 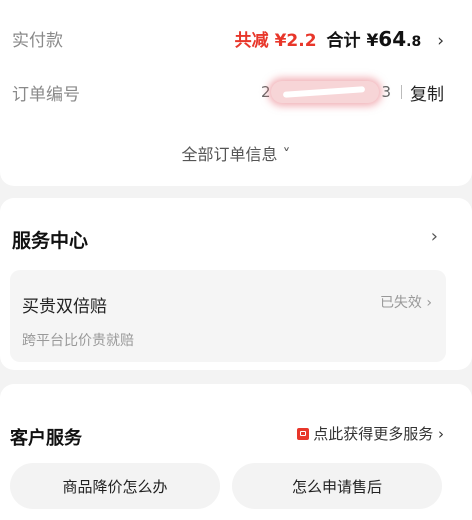 What do you see at coordinates (266, 92) in the screenshot?
I see `order-number-first-digit: 2` at bounding box center [266, 92].